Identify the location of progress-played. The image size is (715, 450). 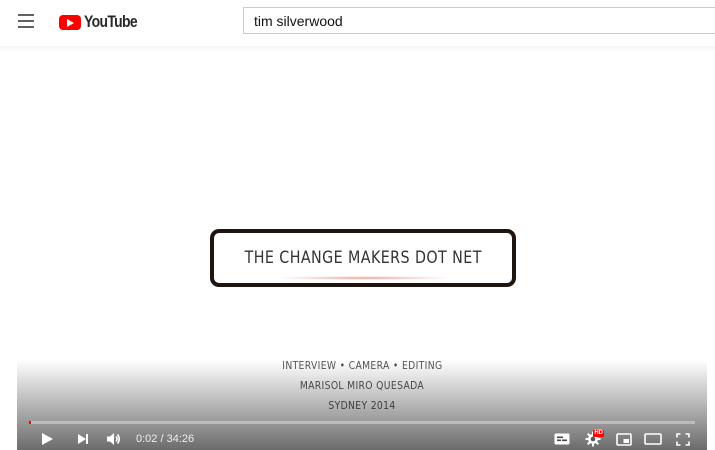
(30, 422).